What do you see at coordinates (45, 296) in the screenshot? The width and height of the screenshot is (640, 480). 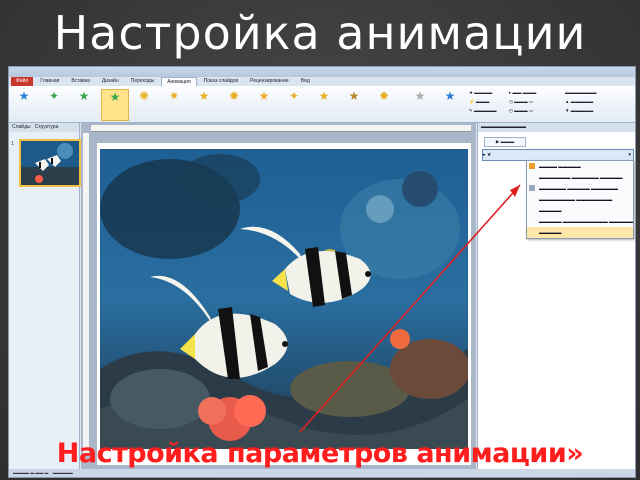 I see `slides-pane: Слайды Структура 1` at bounding box center [45, 296].